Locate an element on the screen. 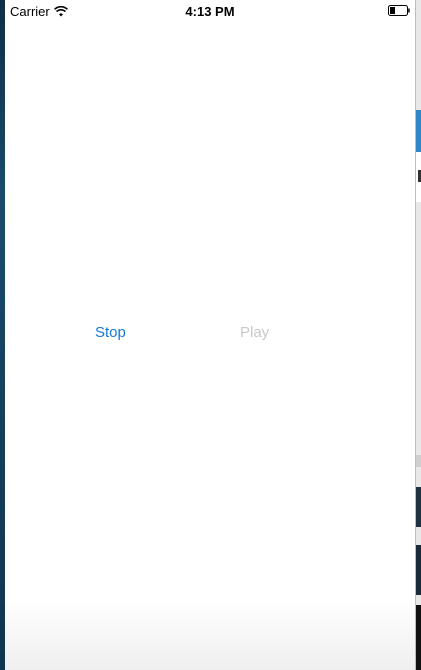  battery-icon is located at coordinates (399, 10).